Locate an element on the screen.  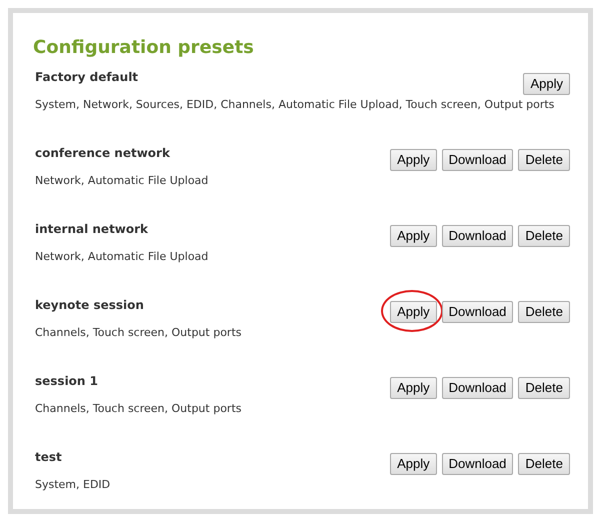
panel-title: Configuration presets is located at coordinates (144, 48).